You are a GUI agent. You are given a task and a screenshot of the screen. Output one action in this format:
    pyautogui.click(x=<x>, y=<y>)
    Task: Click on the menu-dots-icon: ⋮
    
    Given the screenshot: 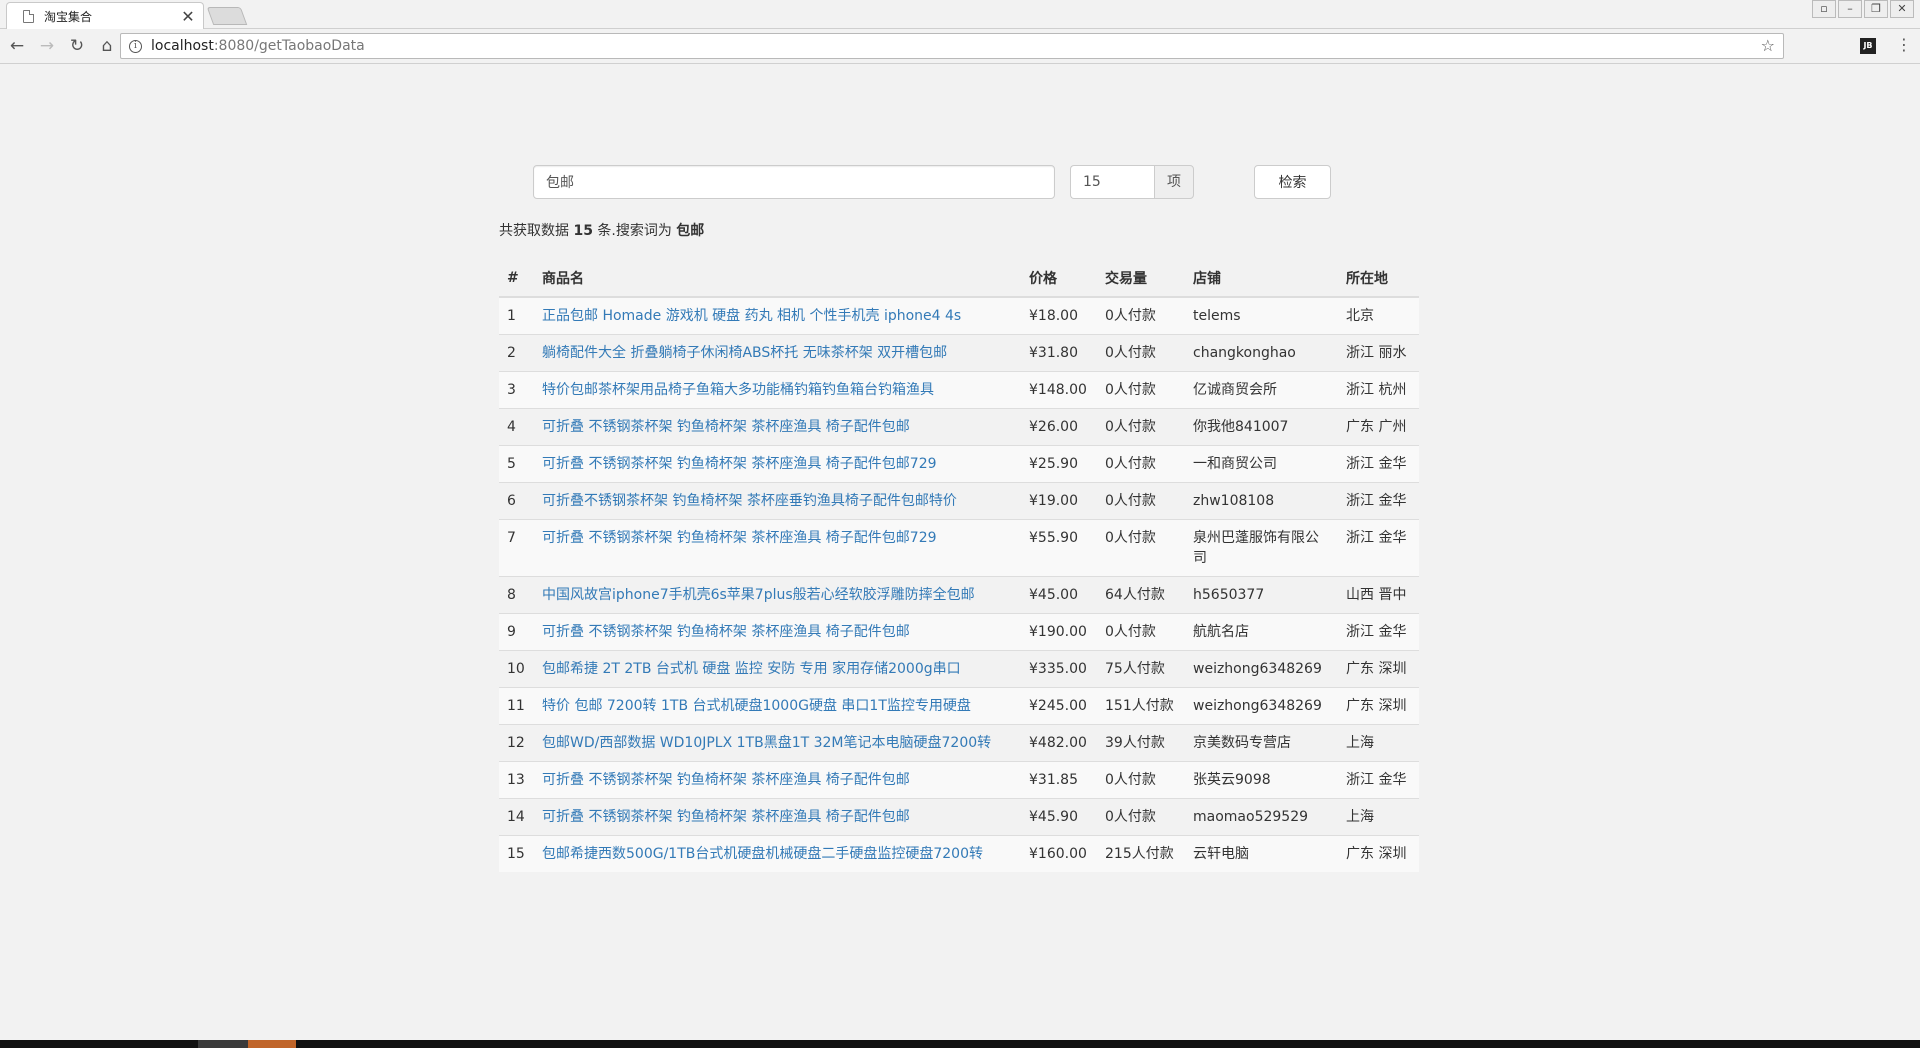 What is the action you would take?
    pyautogui.click(x=1904, y=45)
    